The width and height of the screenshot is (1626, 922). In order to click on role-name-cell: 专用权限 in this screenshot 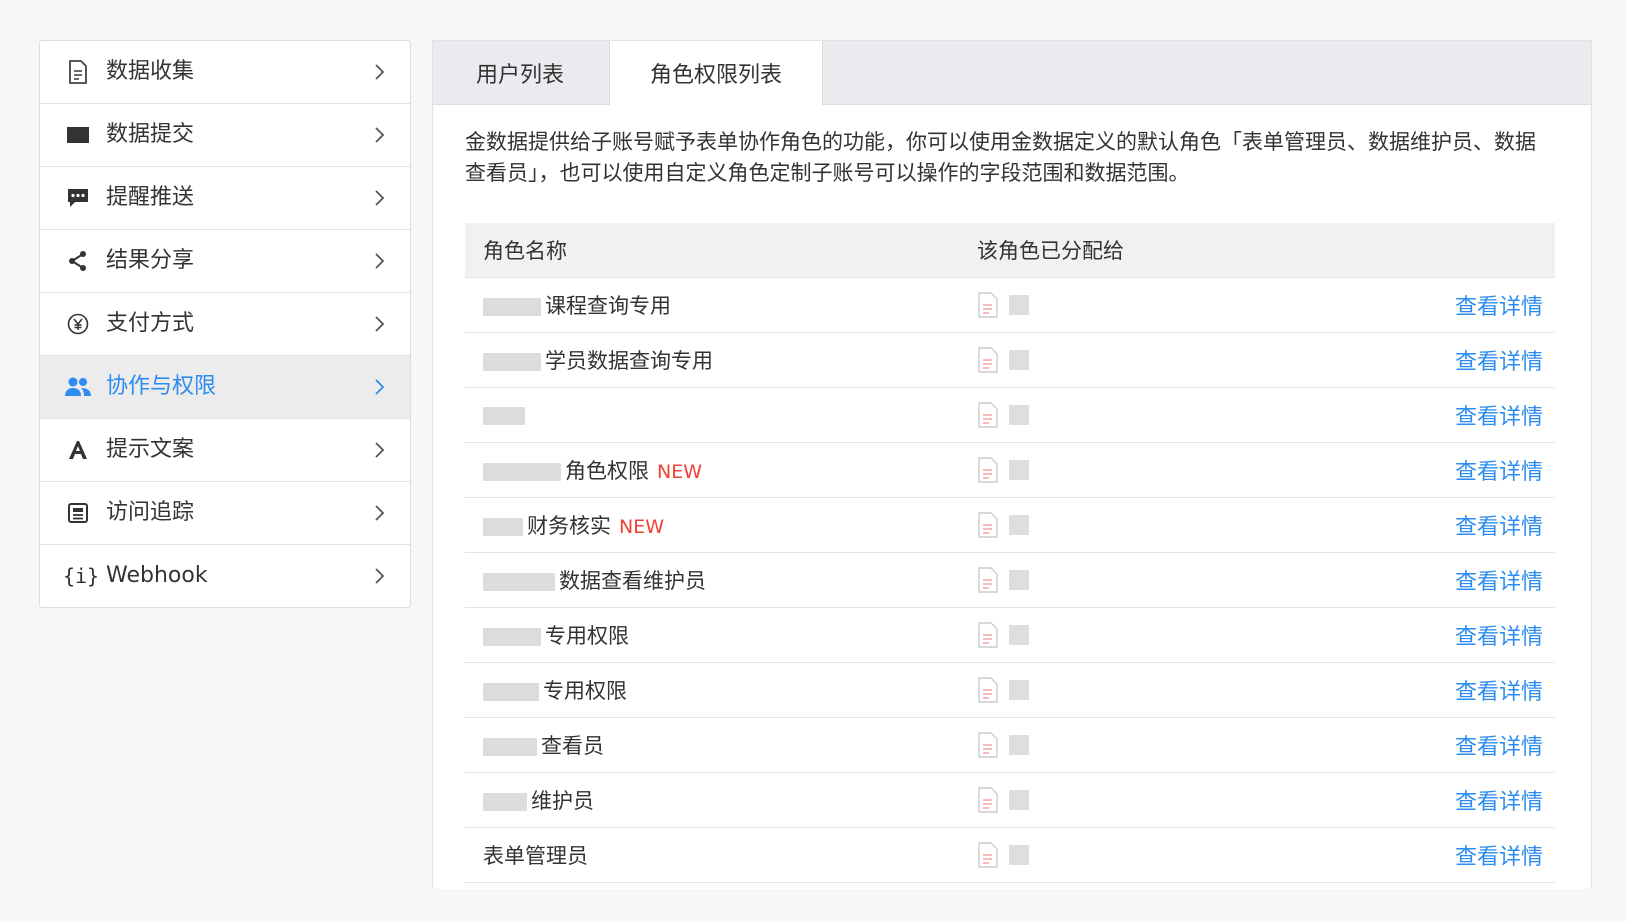, I will do `click(721, 635)`.